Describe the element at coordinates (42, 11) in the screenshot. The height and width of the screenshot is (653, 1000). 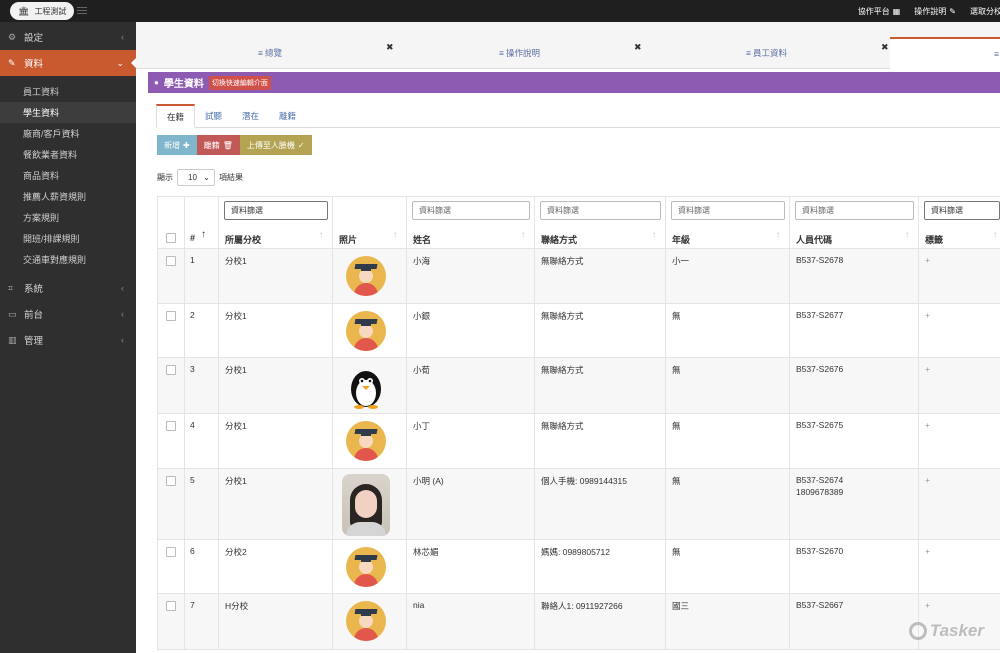
I see `brand-pill: 🏛 工程測試` at that location.